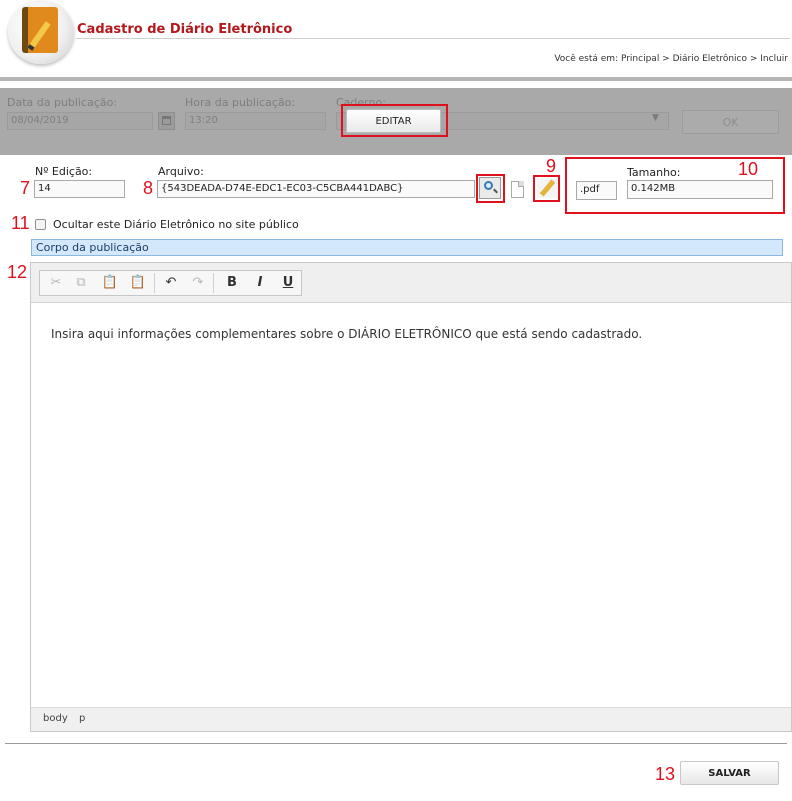 Image resolution: width=792 pixels, height=801 pixels. I want to click on page-title: Cadastro de Diário Eletrônico, so click(185, 29).